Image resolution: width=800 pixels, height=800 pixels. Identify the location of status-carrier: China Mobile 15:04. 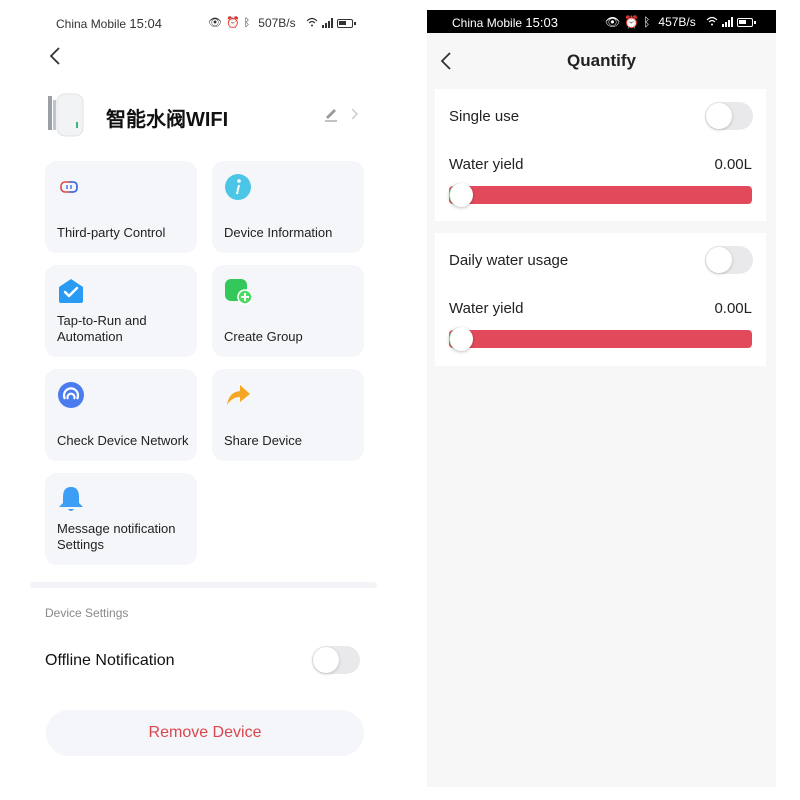
(109, 23).